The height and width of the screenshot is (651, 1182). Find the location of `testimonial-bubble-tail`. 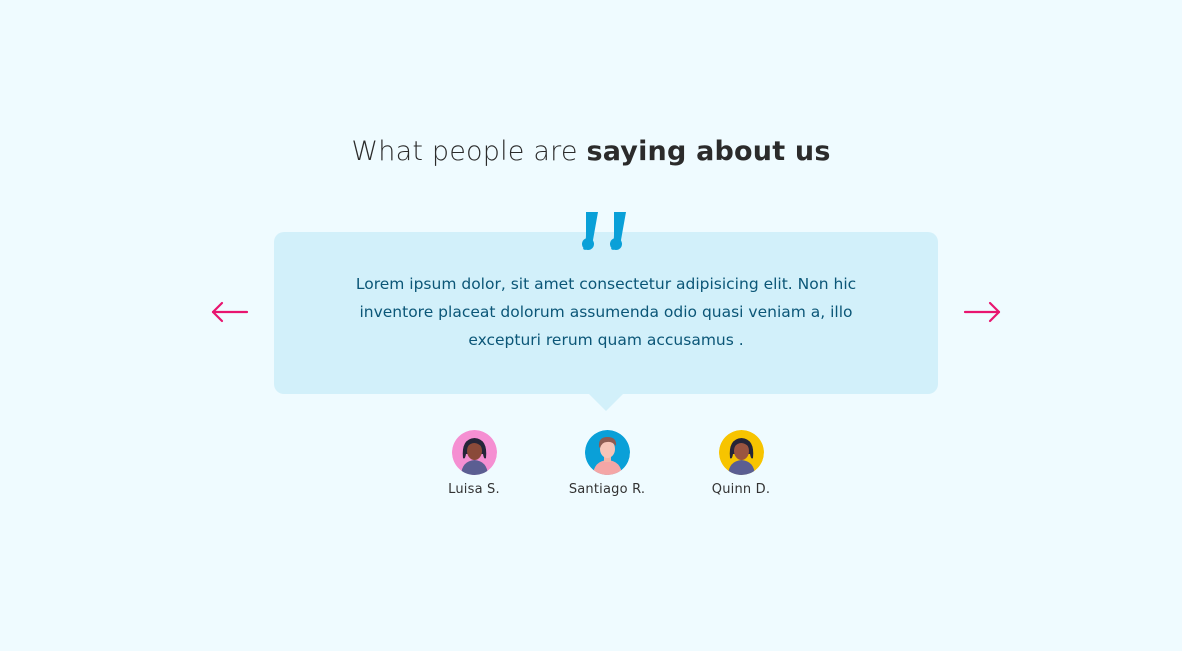

testimonial-bubble-tail is located at coordinates (606, 402).